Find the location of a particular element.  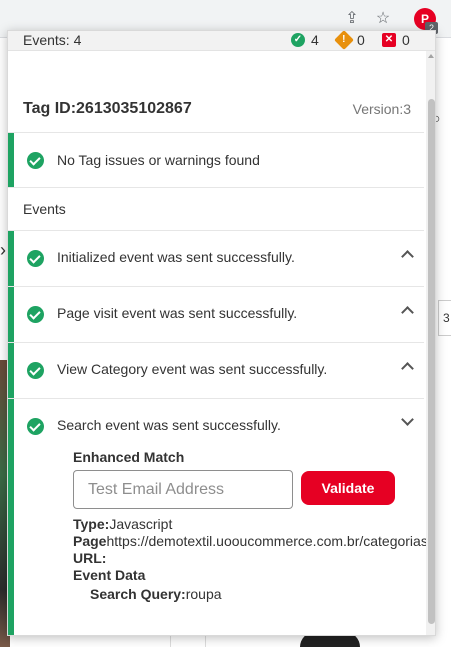

tag-issues-text: No Tag issues or warnings found is located at coordinates (158, 160).